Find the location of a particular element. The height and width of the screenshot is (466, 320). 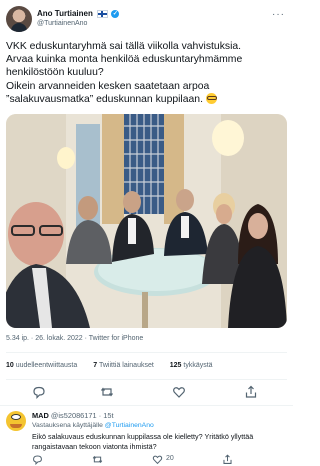

reply-header: MAD @is52086171 · 15t is located at coordinates (73, 415).